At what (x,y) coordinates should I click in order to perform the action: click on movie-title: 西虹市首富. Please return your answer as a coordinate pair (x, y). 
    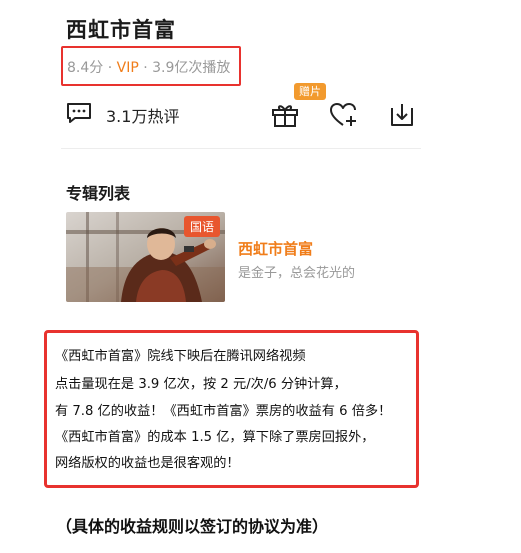
    Looking at the image, I should click on (121, 30).